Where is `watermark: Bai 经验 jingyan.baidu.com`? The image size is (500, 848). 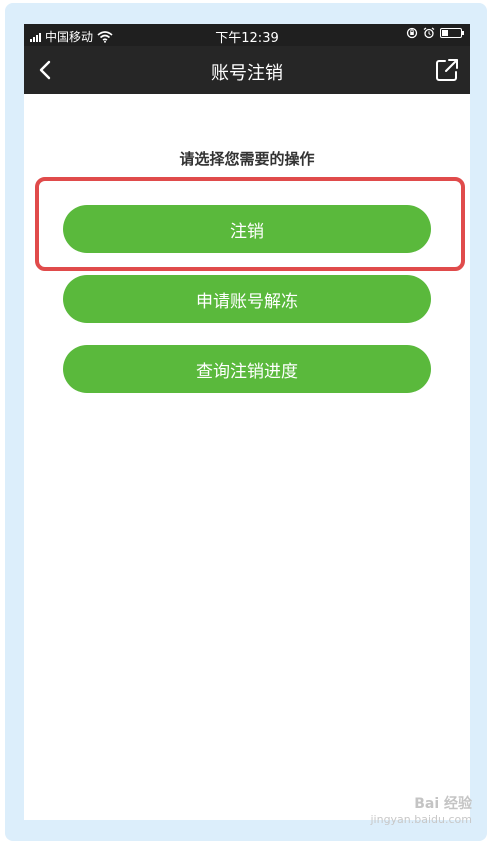
watermark: Bai 经验 jingyan.baidu.com is located at coordinates (421, 809).